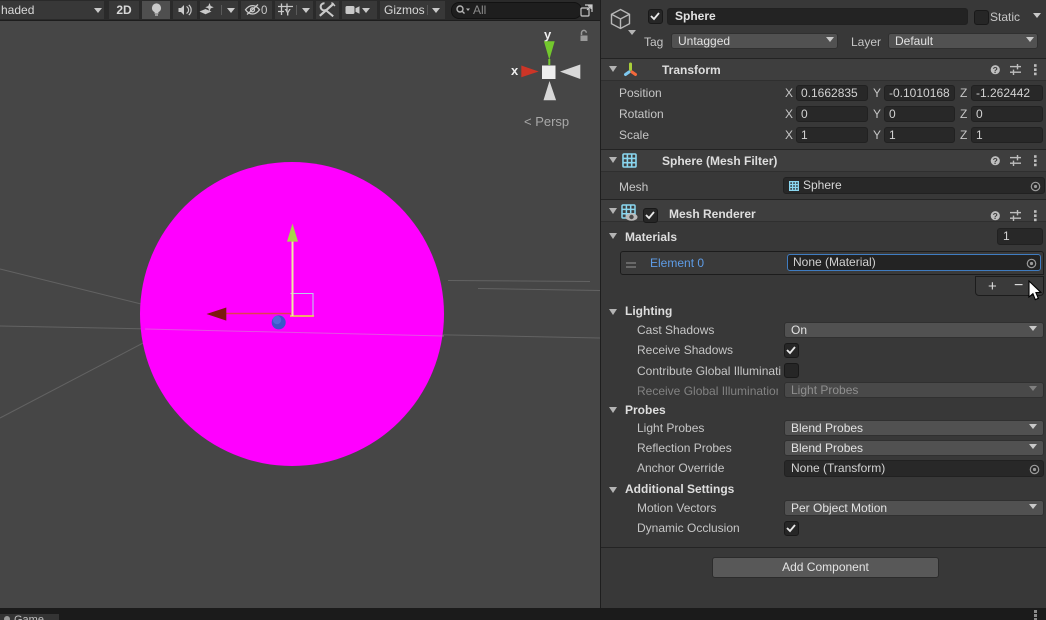  What do you see at coordinates (548, 34) in the screenshot?
I see `svg-text: y` at bounding box center [548, 34].